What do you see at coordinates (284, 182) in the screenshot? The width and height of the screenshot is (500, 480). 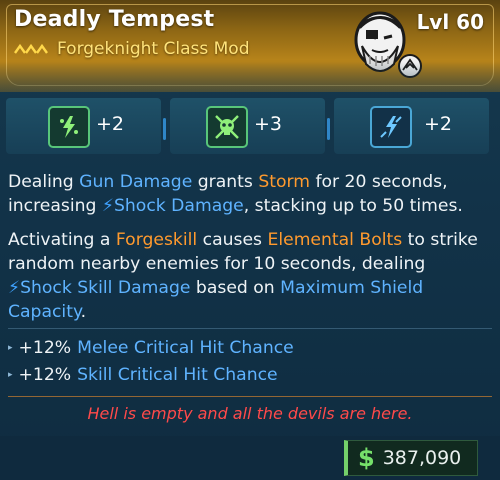 I see `keyword-storm: Storm` at bounding box center [284, 182].